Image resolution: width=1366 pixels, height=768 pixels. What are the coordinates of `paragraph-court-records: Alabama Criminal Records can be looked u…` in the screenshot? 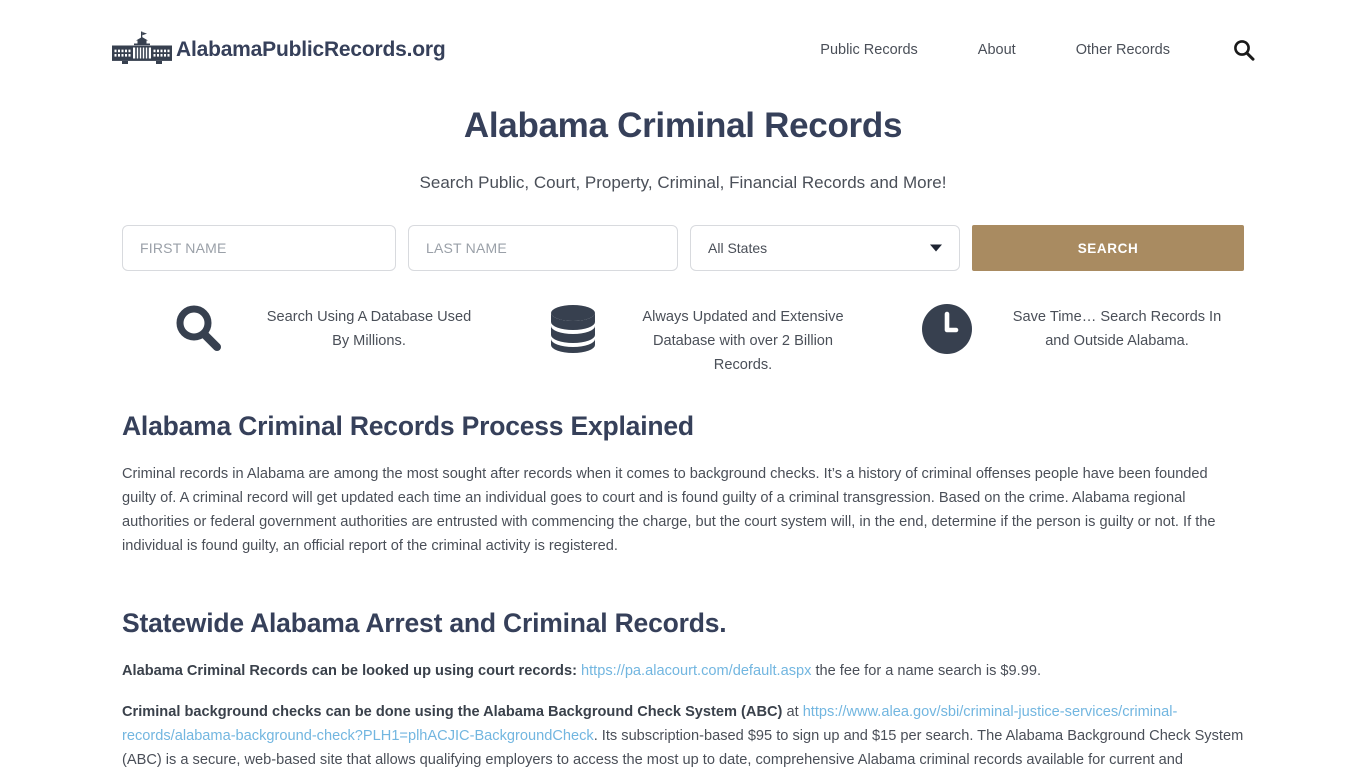 It's located at (683, 671).